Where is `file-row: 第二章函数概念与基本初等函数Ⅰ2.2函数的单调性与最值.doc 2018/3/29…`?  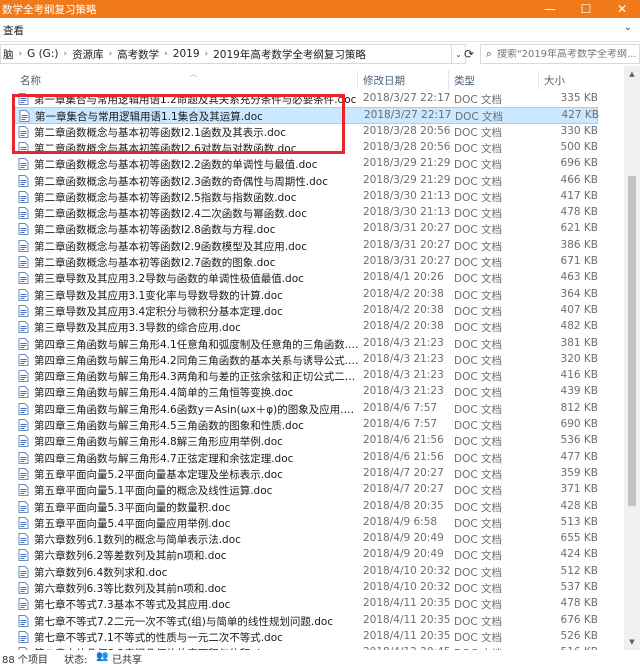 file-row: 第二章函数概念与基本初等函数Ⅰ2.2函数的单调性与最值.doc 2018/3/29… is located at coordinates (306, 164).